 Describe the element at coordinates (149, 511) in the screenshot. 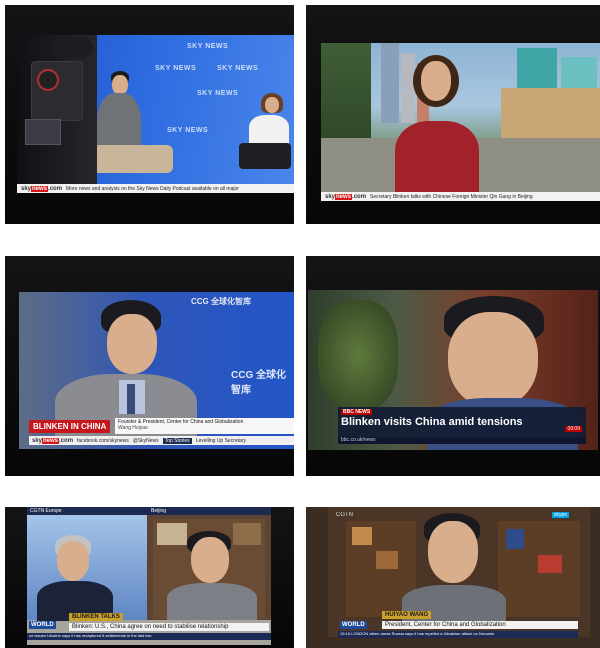

I see `cgtn-header-bar: CGTN Europe Beijing` at that location.